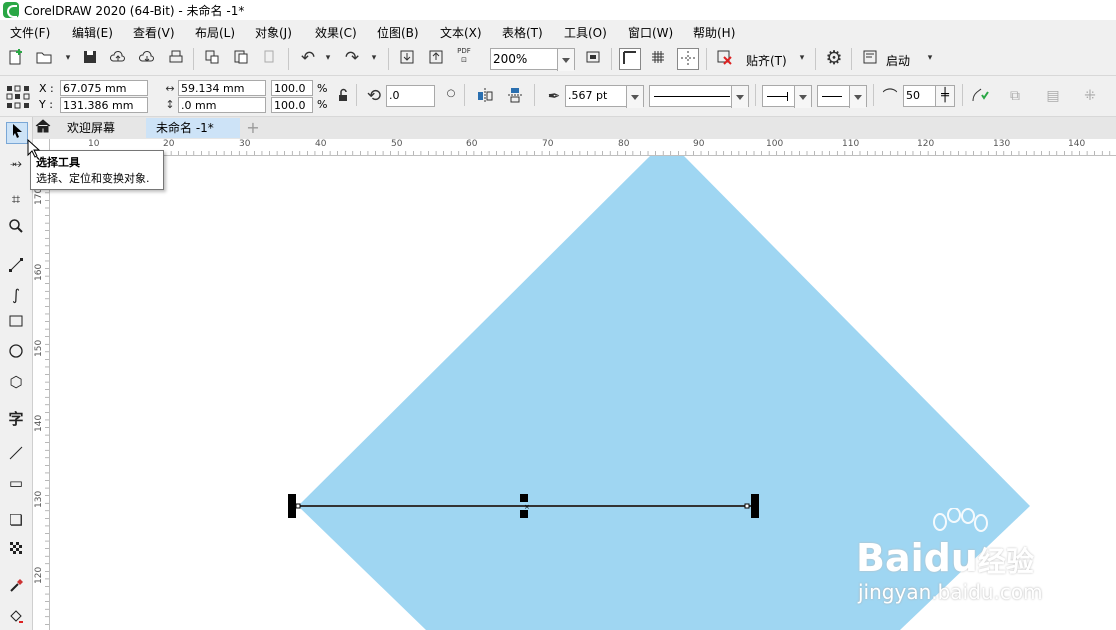 The height and width of the screenshot is (630, 1116). What do you see at coordinates (222, 105) in the screenshot?
I see `height-field: .0 mm` at bounding box center [222, 105].